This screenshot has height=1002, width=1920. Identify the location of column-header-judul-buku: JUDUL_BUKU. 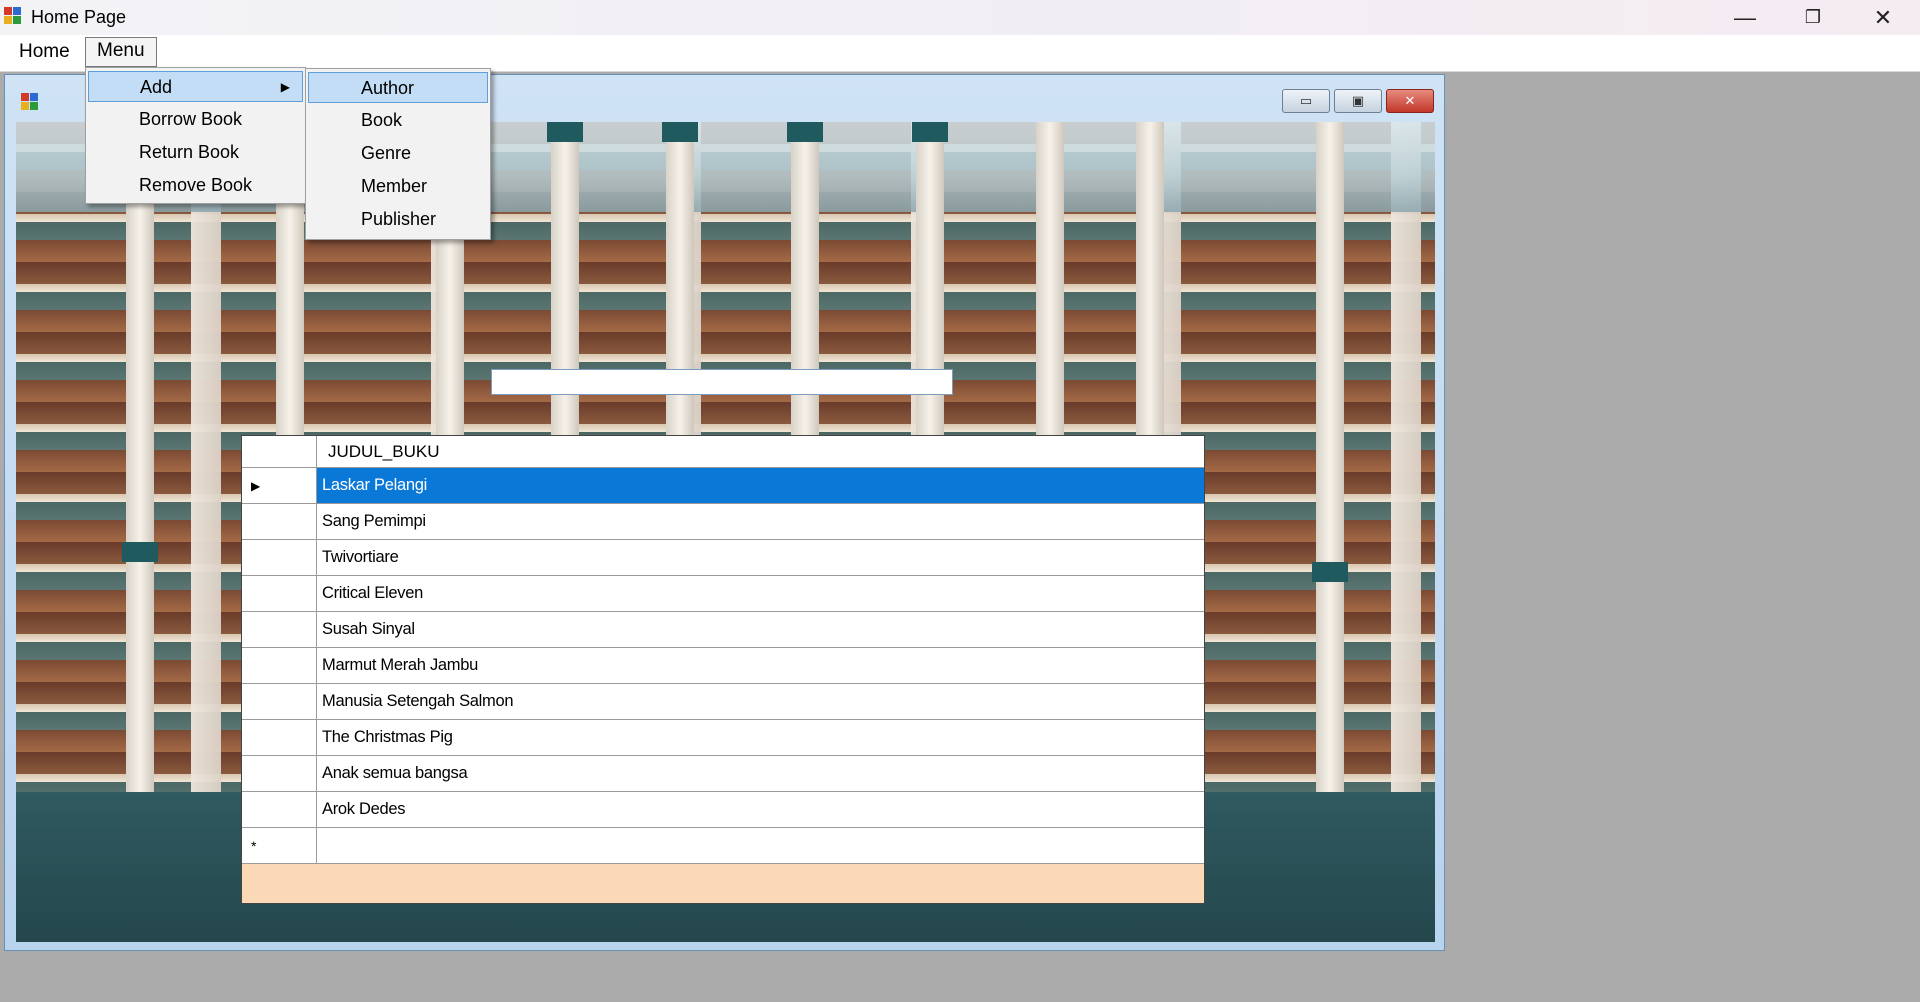
(760, 452).